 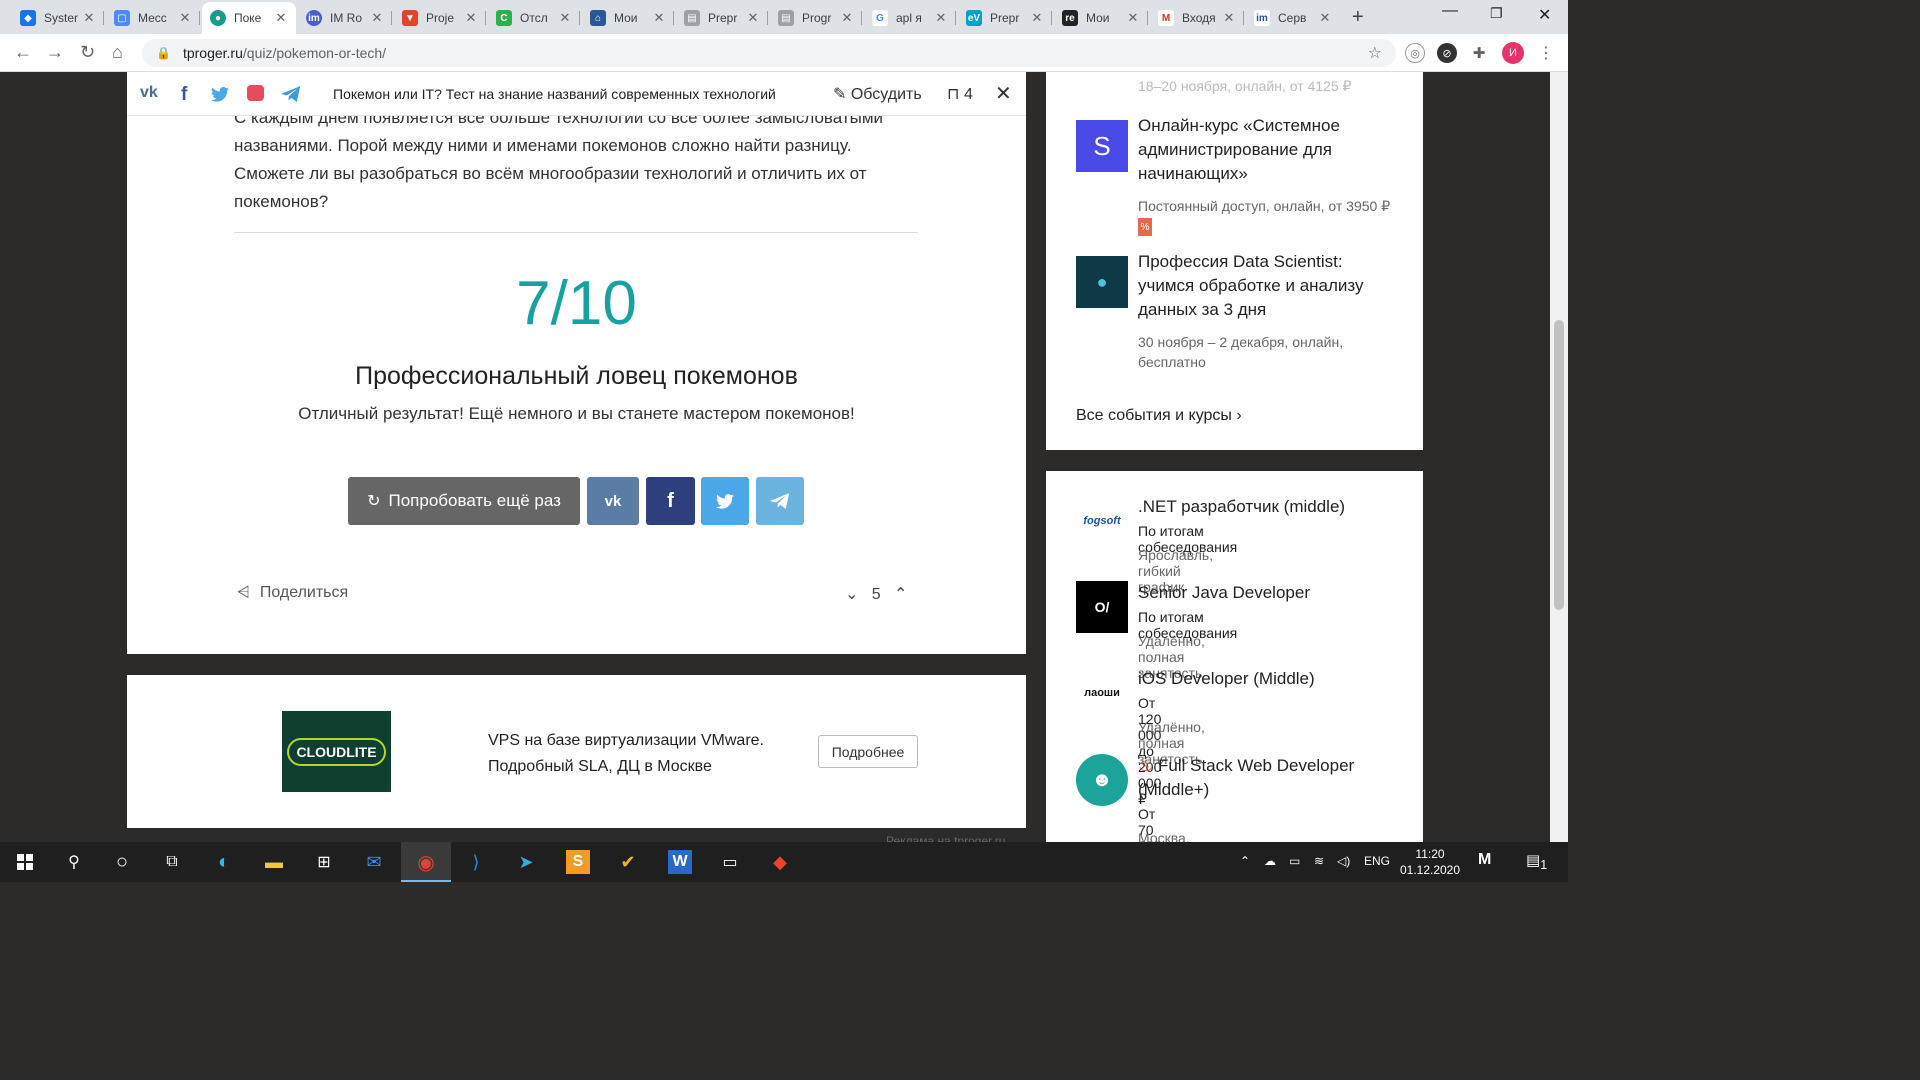 I want to click on notifications-icon: ▤1, so click(x=1536, y=861).